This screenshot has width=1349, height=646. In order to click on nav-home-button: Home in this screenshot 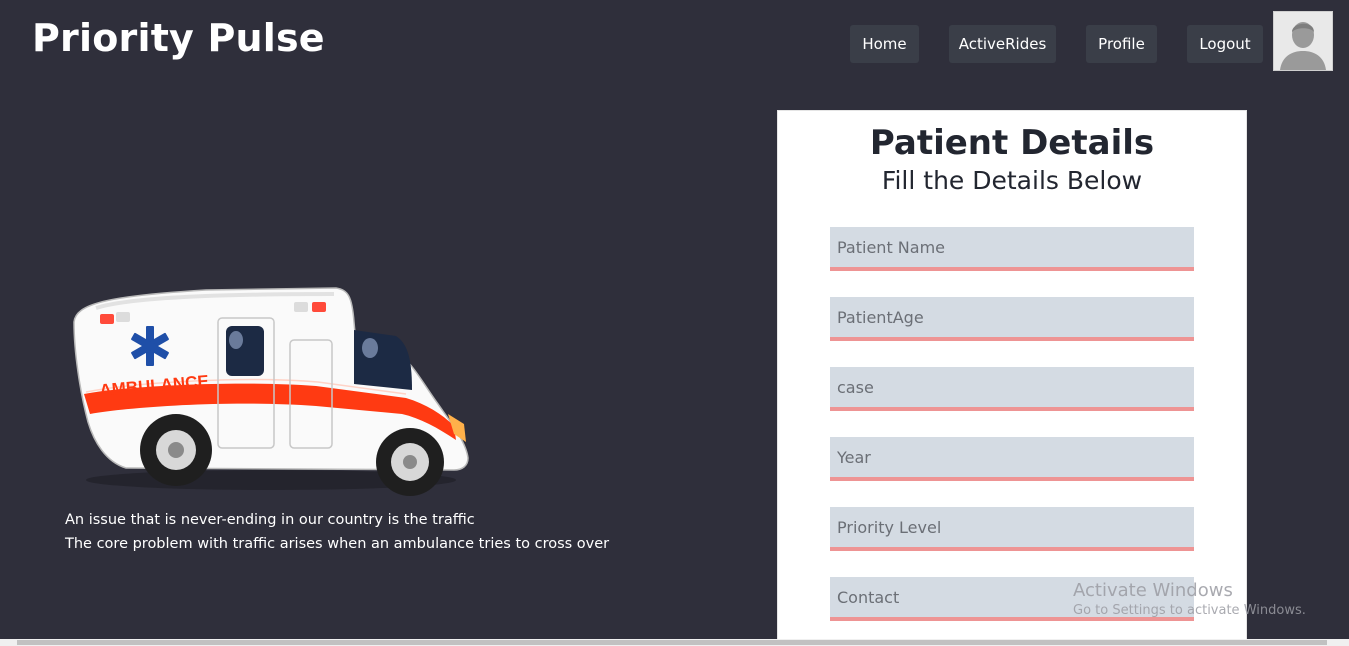, I will do `click(884, 44)`.